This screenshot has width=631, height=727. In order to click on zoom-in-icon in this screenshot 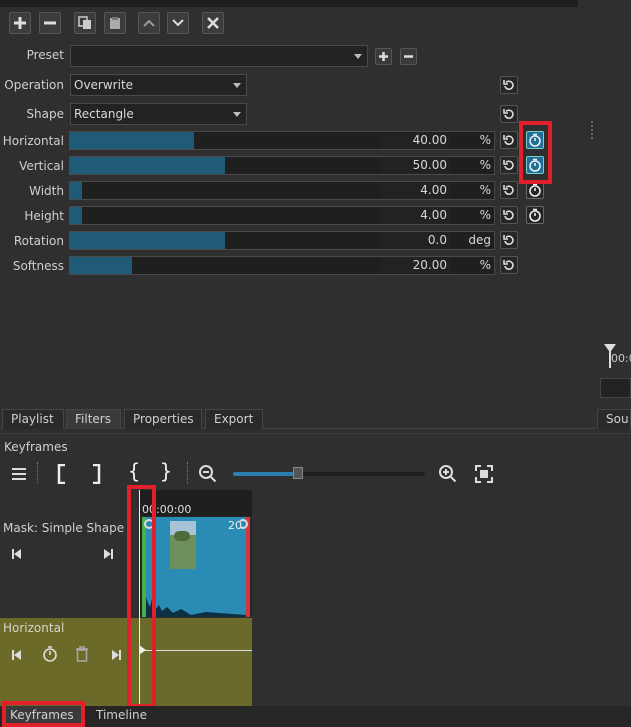, I will do `click(448, 474)`.